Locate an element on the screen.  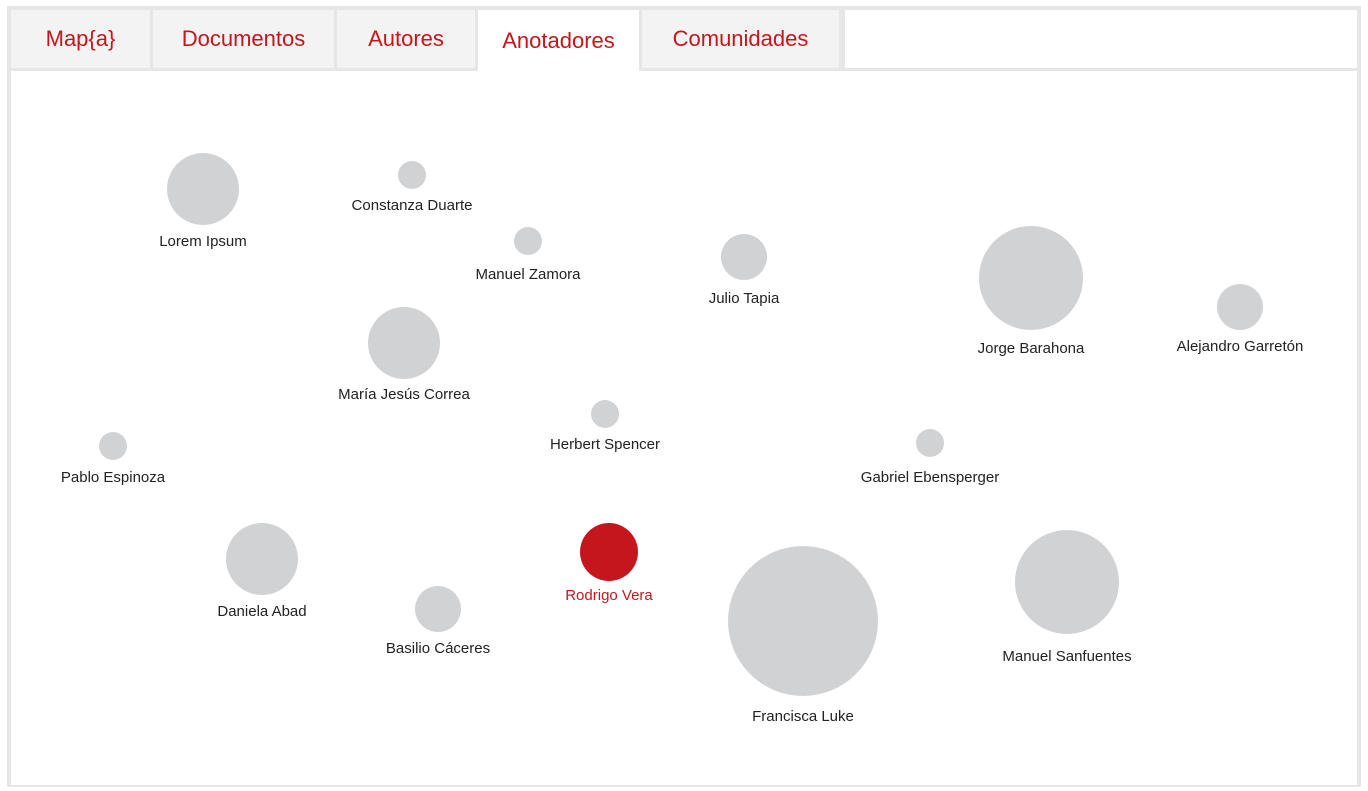
annotator-label: Lorem Ipsum is located at coordinates (203, 241).